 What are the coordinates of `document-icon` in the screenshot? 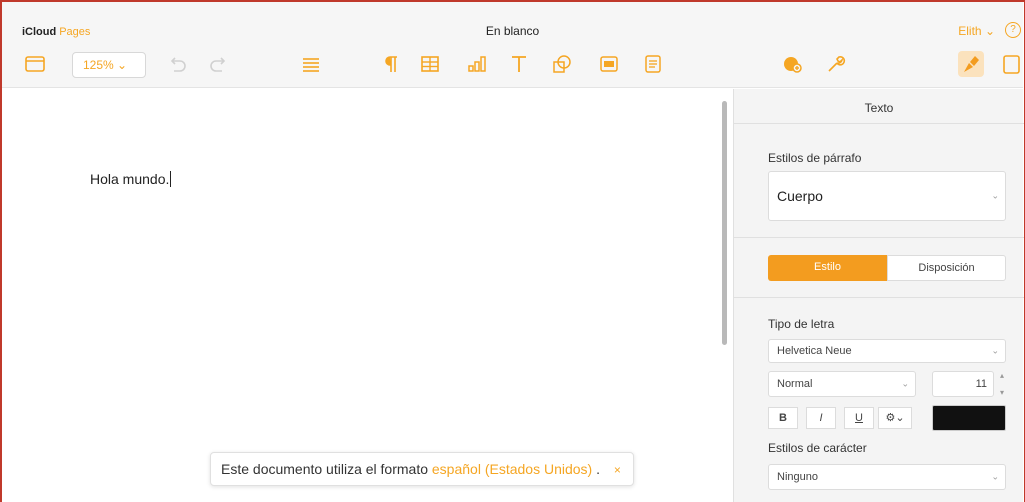 It's located at (1011, 64).